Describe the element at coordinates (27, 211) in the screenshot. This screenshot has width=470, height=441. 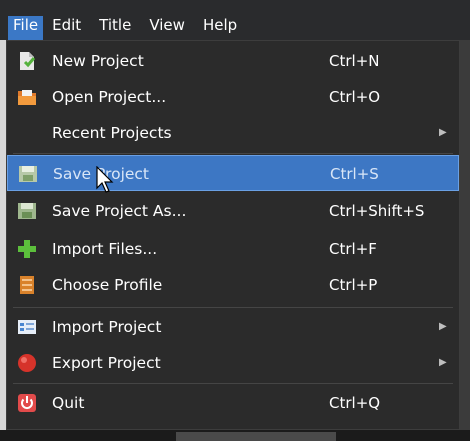
I see `save-as-icon` at that location.